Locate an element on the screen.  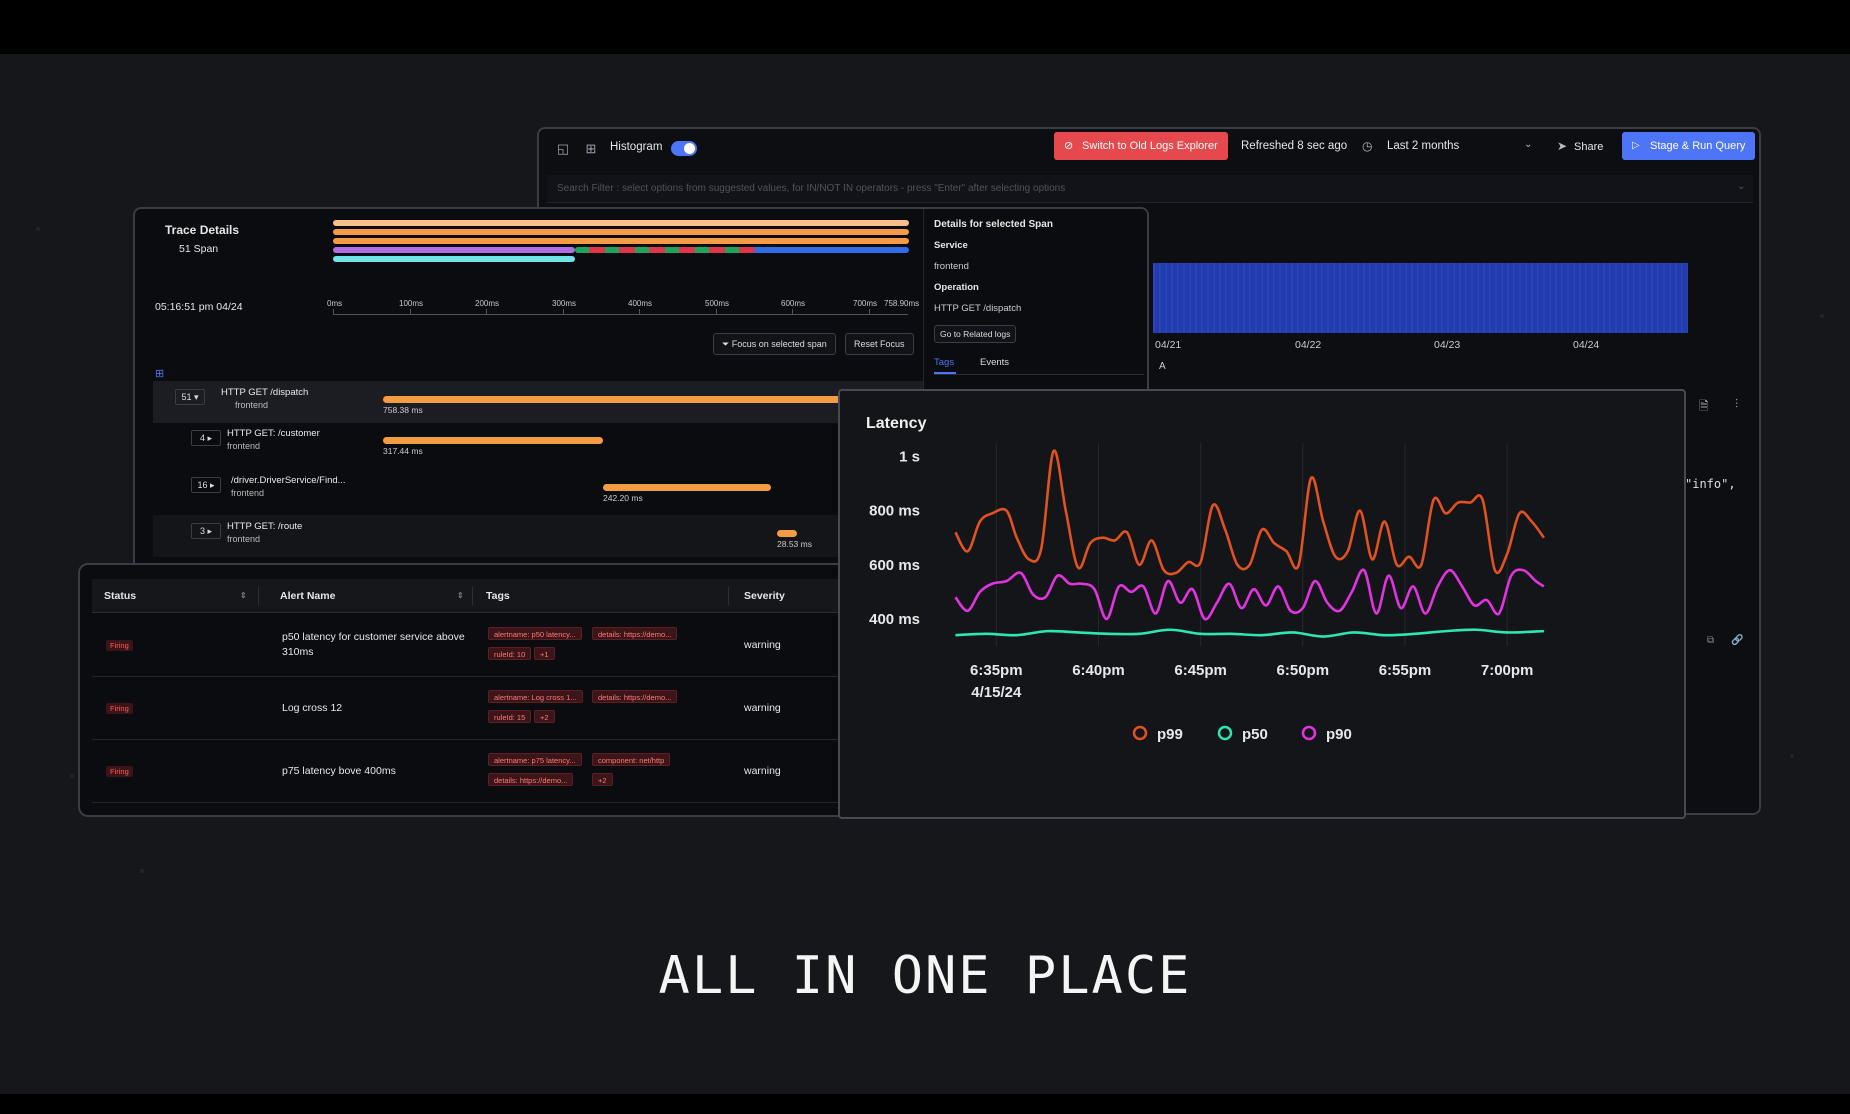
alert-severity: warning is located at coordinates (762, 645).